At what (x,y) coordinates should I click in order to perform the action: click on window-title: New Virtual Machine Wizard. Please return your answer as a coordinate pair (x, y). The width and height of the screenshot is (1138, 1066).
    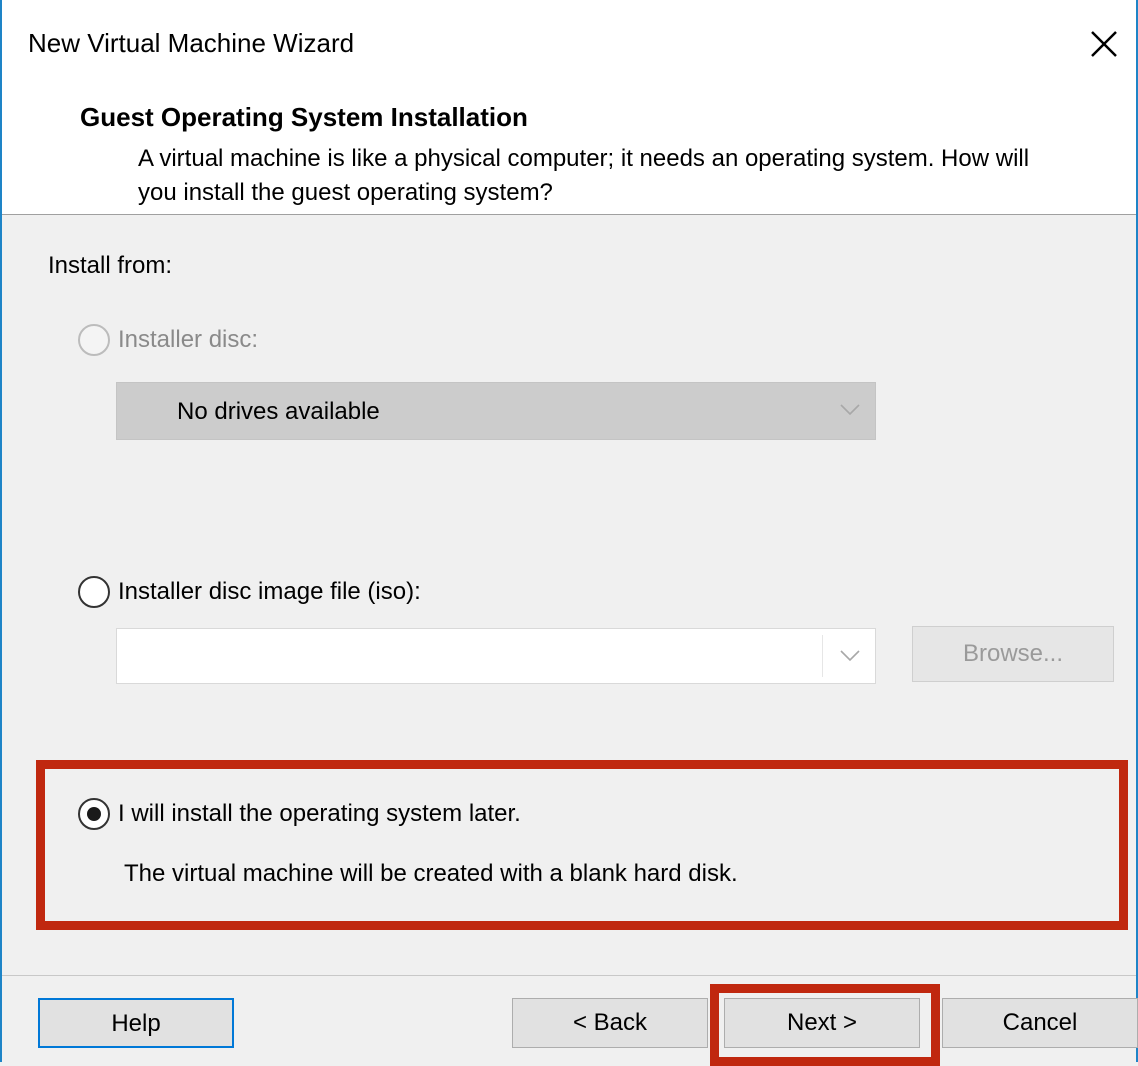
    Looking at the image, I should click on (191, 43).